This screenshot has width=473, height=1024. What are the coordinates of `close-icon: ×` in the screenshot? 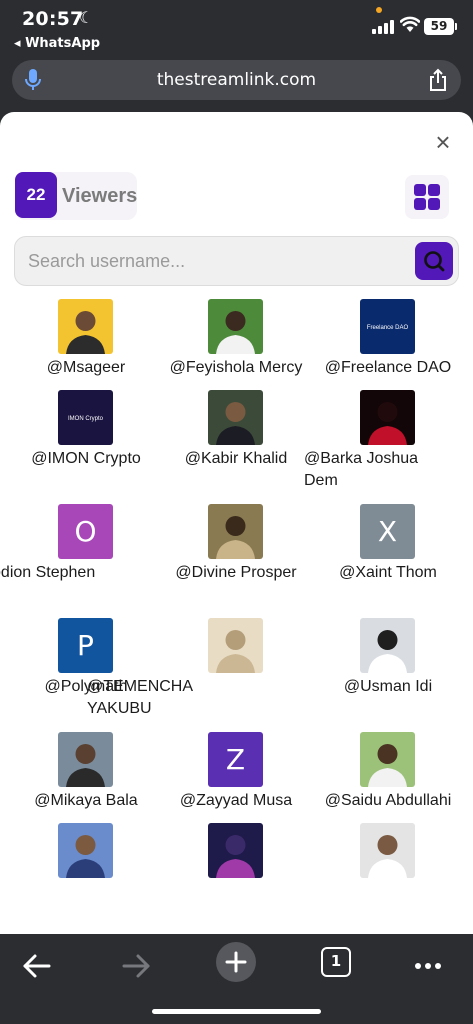 It's located at (443, 142).